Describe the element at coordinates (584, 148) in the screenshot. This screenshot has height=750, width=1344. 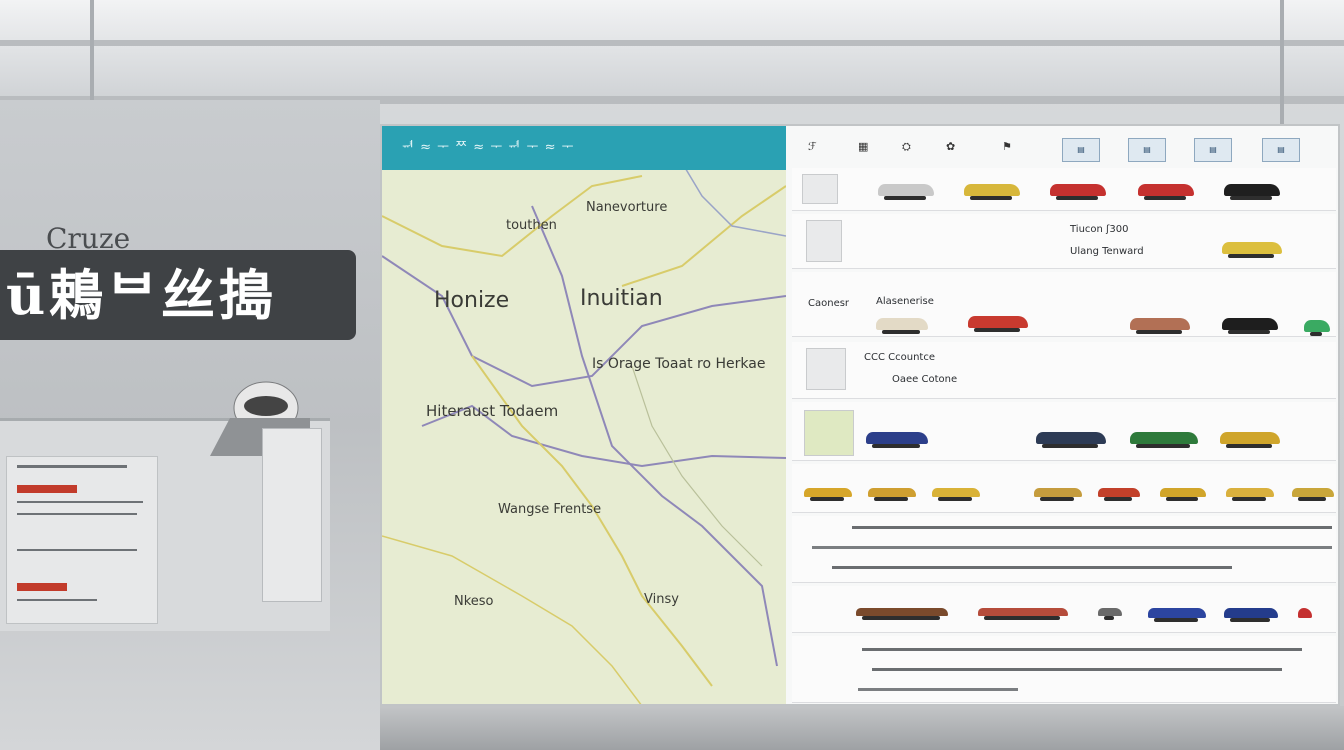
I see `map-header: ᆑ ≈ ᅮ ᄍ ≈ ᅮ ᆑ ᅮ ≈ ᅮ` at that location.